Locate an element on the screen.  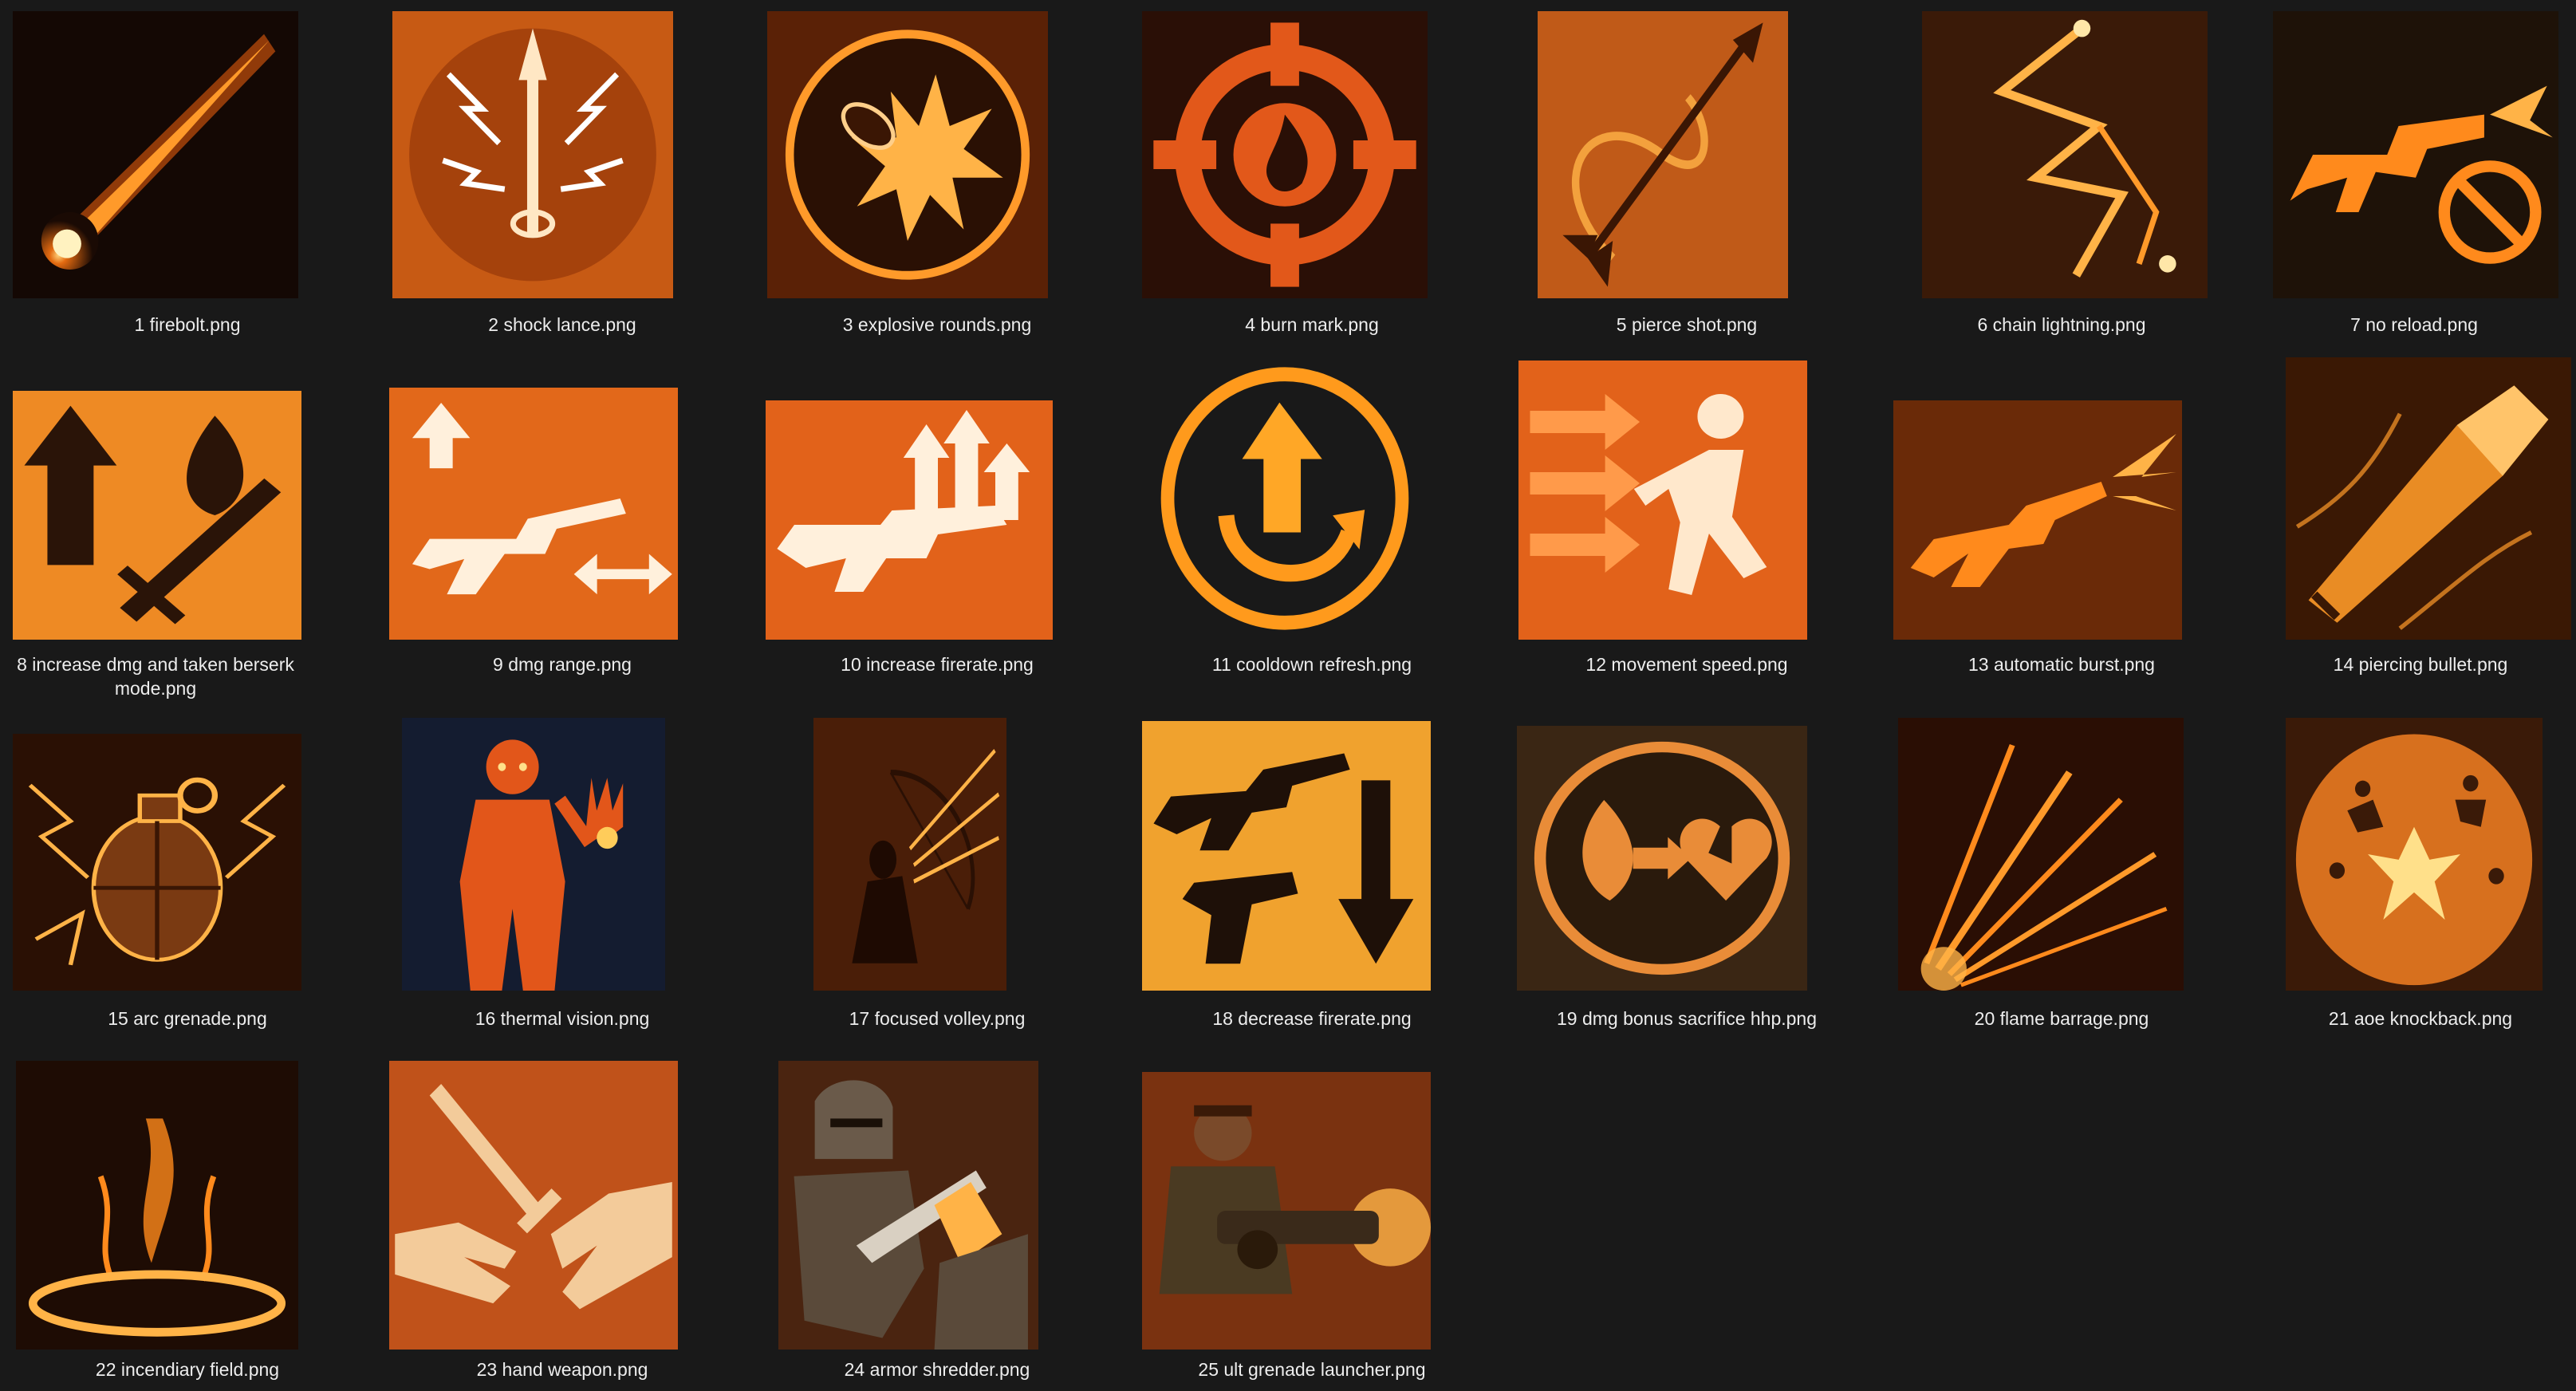
file-name: 14 piercing bullet.png is located at coordinates (2420, 664).